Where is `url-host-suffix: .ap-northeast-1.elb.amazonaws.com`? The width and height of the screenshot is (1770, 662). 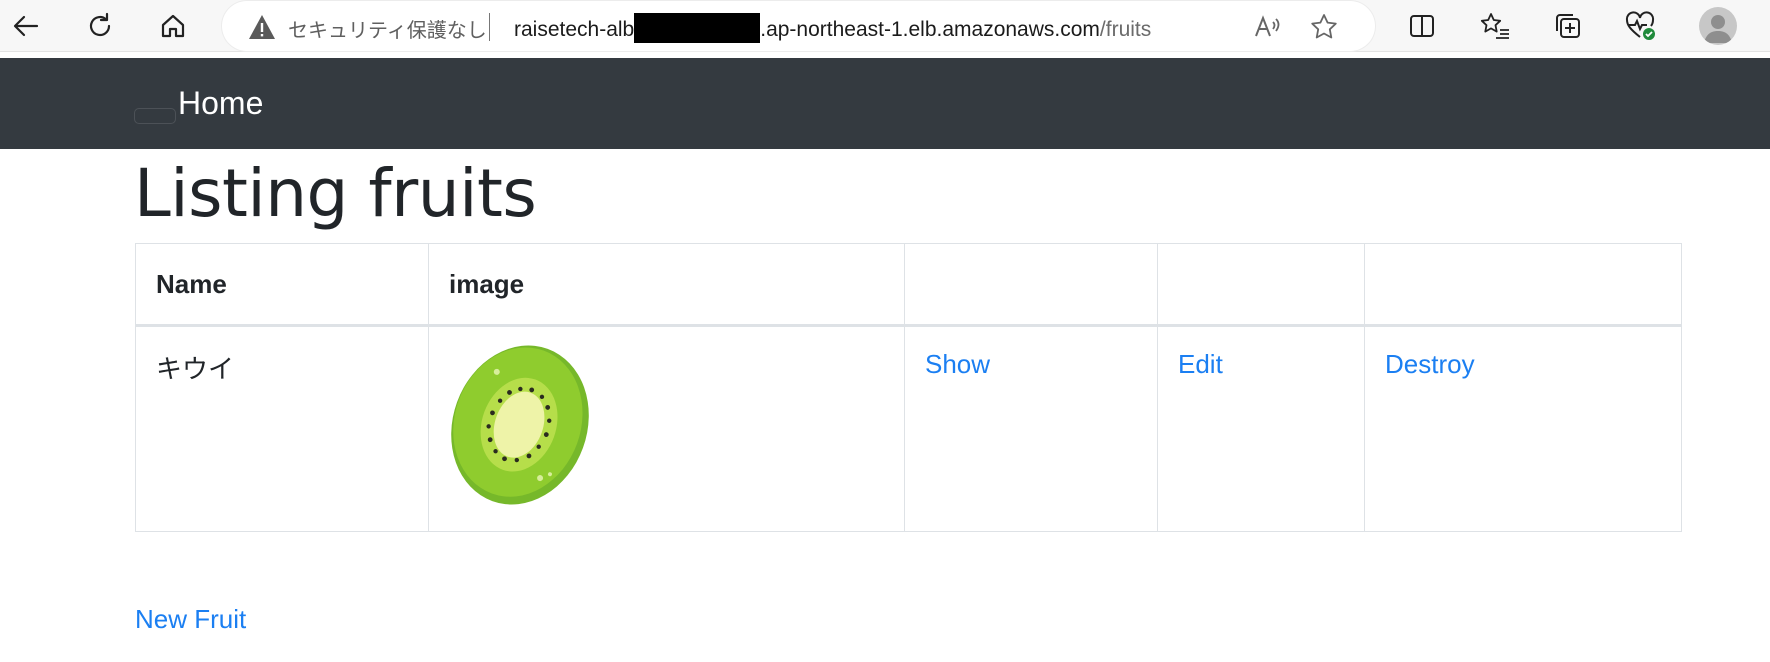
url-host-suffix: .ap-northeast-1.elb.amazonaws.com is located at coordinates (930, 29).